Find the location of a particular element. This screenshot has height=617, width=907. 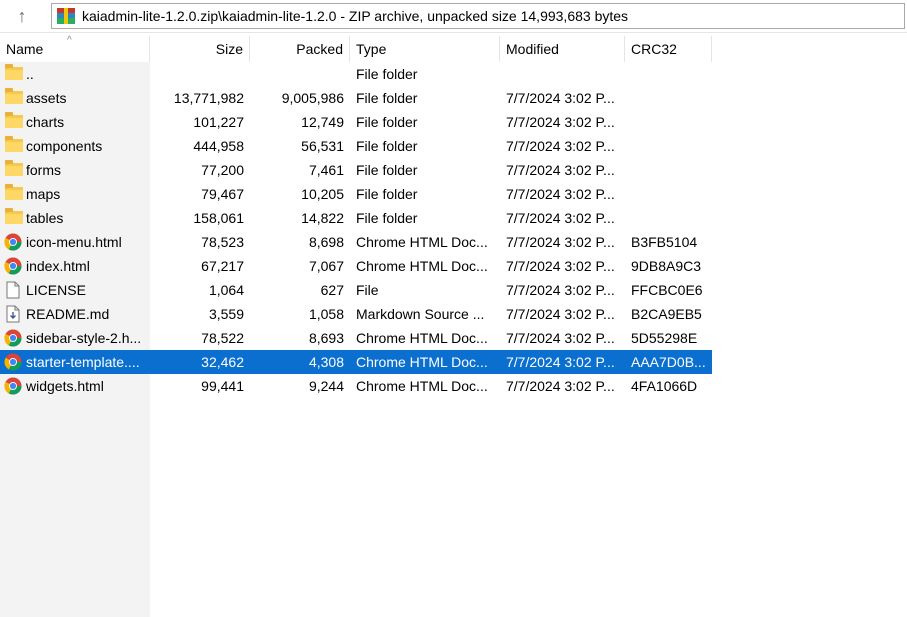

file-crc32: 5D55298E is located at coordinates (664, 338).